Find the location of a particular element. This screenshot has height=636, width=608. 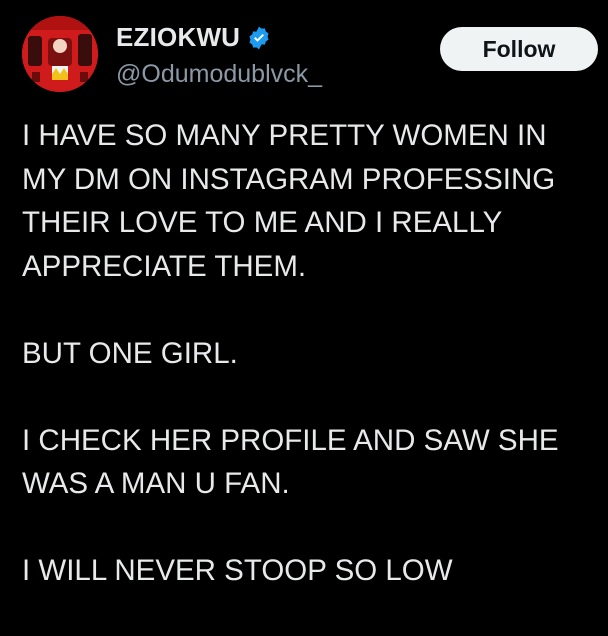

tweet-line: THEIR LOVE TO ME AND I REALLY is located at coordinates (262, 222).